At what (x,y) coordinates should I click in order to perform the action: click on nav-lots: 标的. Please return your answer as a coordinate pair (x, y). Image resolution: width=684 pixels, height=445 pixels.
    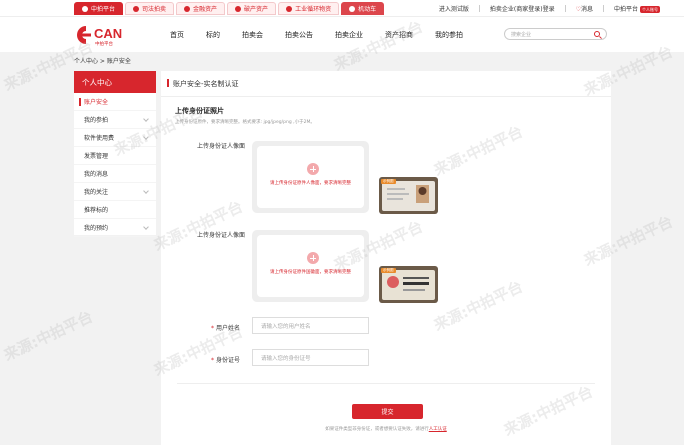
    Looking at the image, I should click on (213, 35).